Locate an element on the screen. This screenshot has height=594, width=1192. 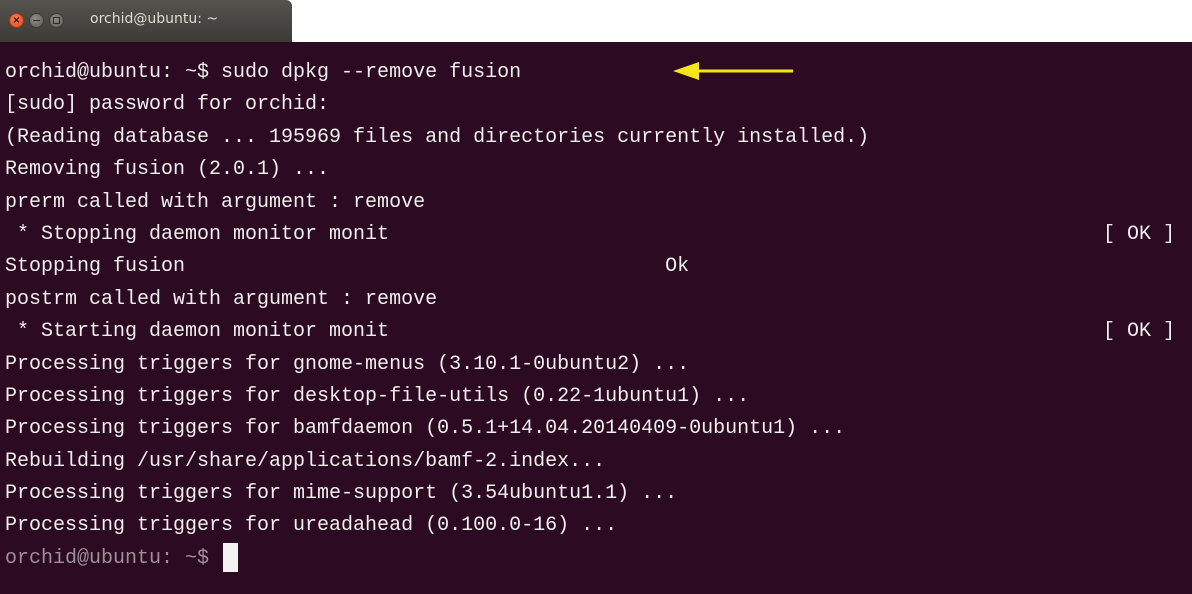
title-bar: × orchid@ubuntu: ~ is located at coordinates (596, 21).